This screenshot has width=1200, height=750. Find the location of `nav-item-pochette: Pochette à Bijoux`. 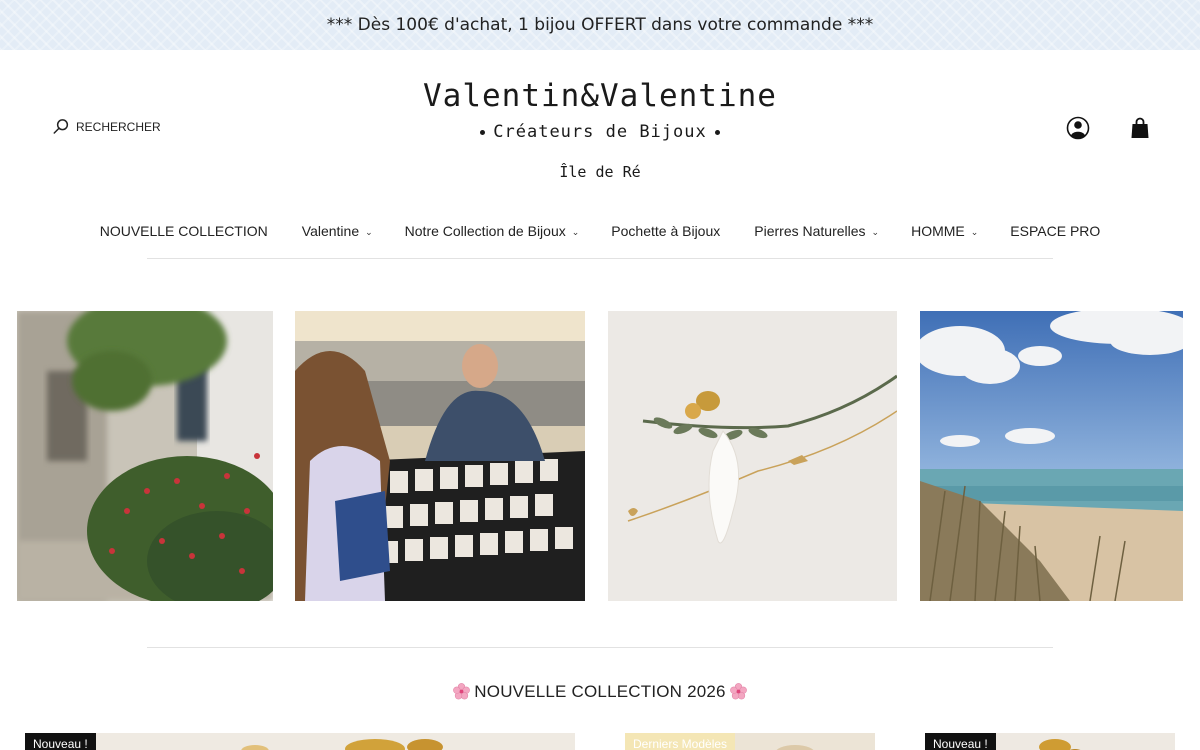

nav-item-pochette: Pochette à Bijoux is located at coordinates (665, 231).